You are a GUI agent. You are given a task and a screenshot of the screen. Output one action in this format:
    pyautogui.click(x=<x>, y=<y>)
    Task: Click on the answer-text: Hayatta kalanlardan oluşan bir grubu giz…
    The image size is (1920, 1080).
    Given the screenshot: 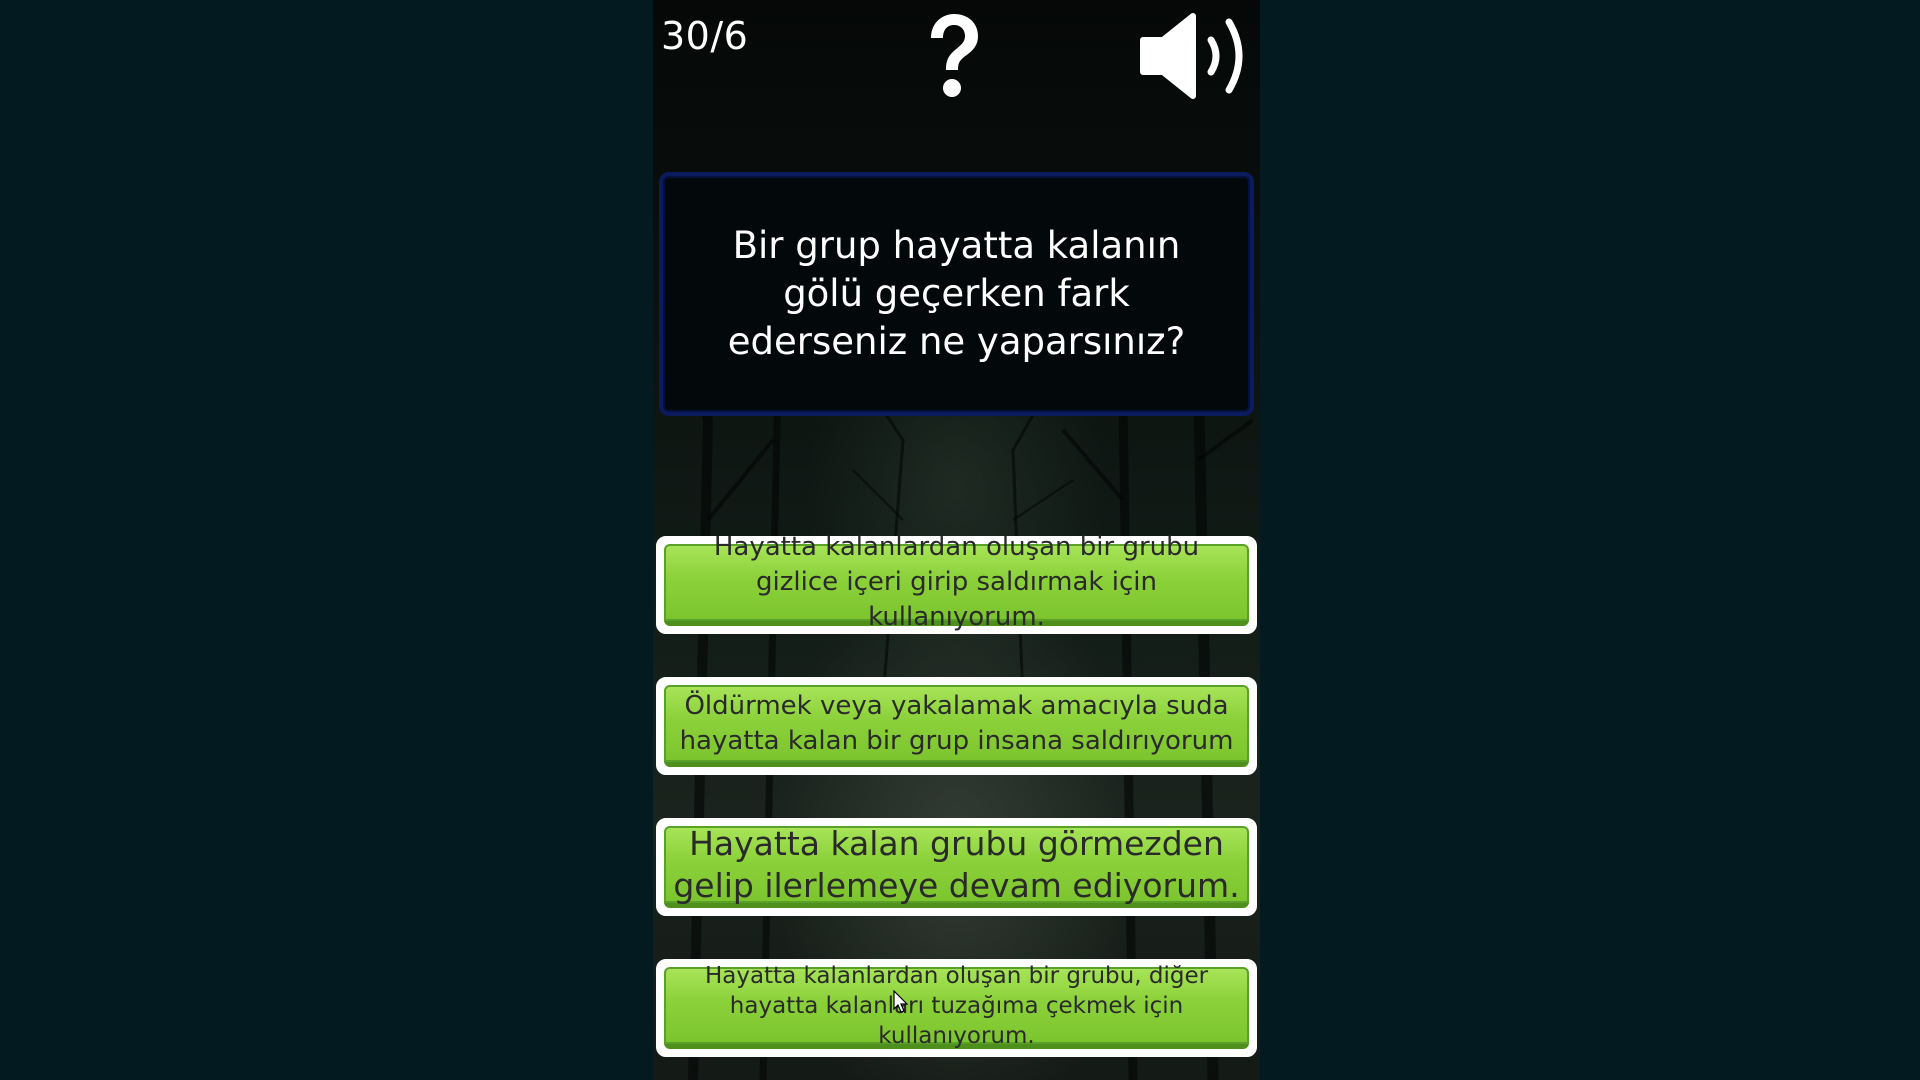 What is the action you would take?
    pyautogui.click(x=956, y=582)
    